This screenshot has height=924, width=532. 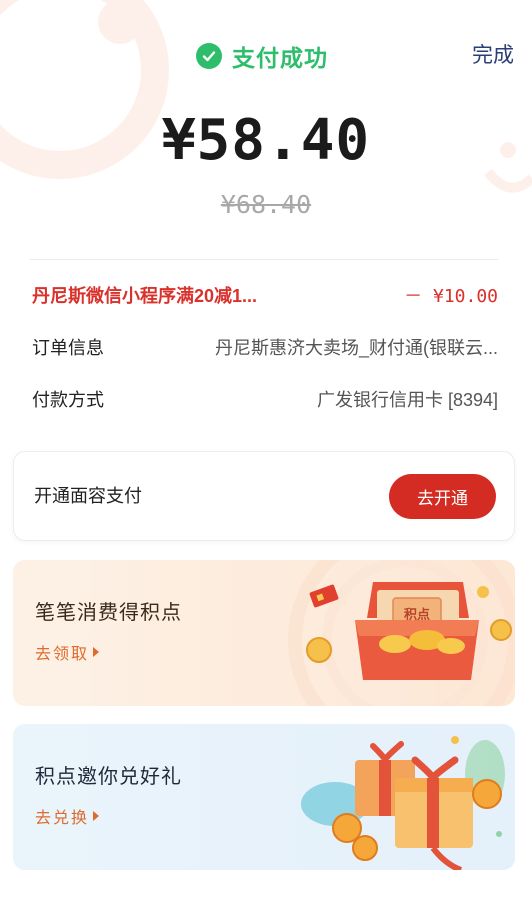 What do you see at coordinates (280, 58) in the screenshot?
I see `status-text: 支付成功` at bounding box center [280, 58].